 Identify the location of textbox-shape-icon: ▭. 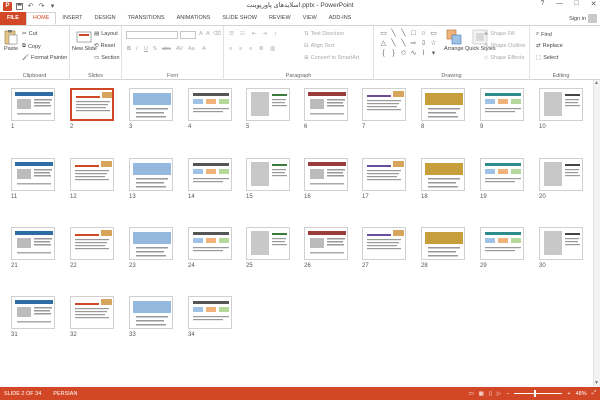
(383, 33).